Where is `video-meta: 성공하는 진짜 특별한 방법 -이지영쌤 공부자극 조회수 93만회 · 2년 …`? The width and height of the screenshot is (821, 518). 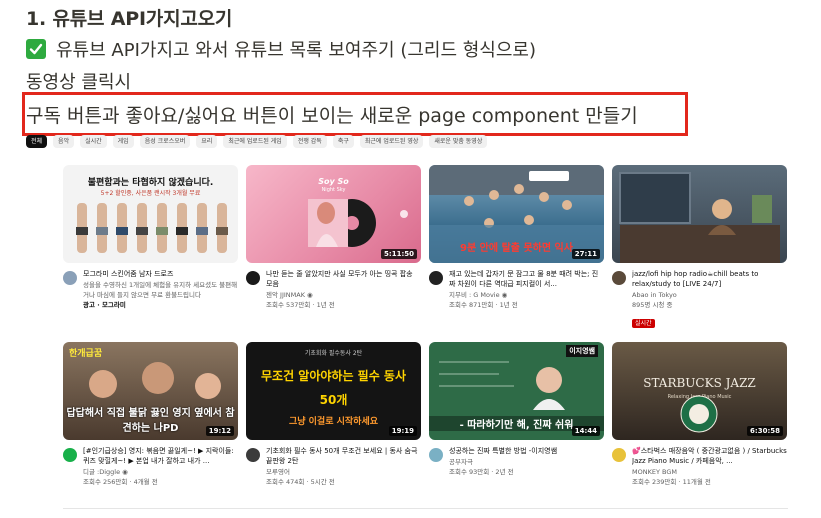 video-meta: 성공하는 진짜 특별한 방법 -이지영쌤 공부자극 조회수 93만회 · 2년 … is located at coordinates (526, 461).